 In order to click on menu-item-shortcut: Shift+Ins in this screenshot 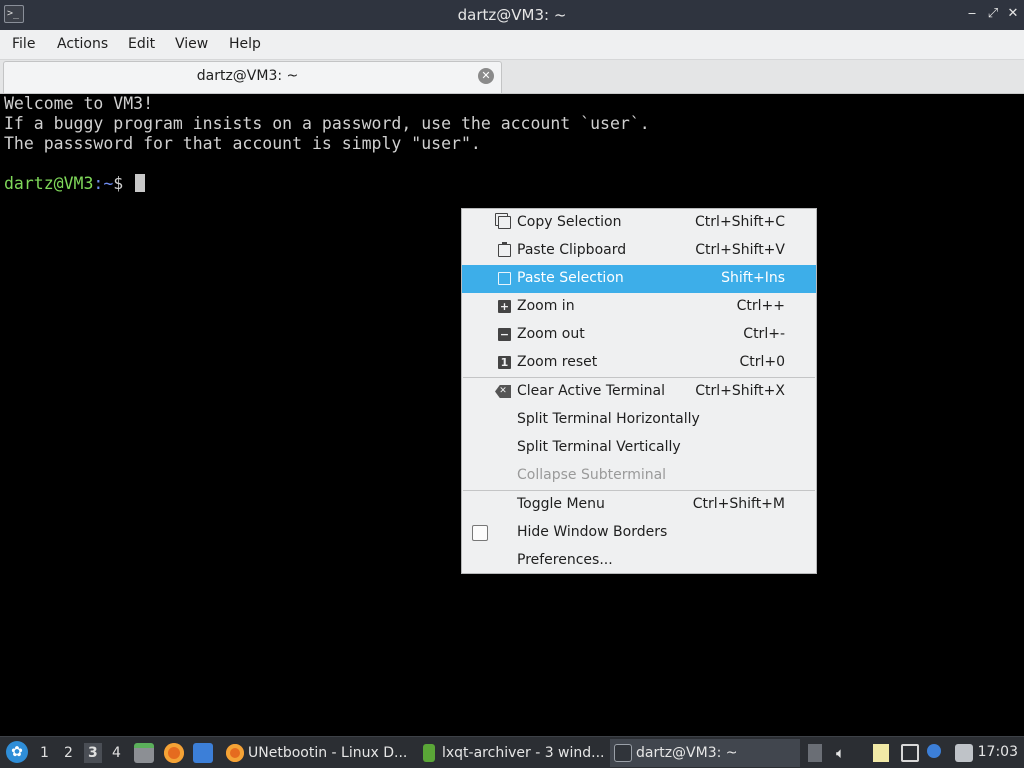, I will do `click(753, 278)`.